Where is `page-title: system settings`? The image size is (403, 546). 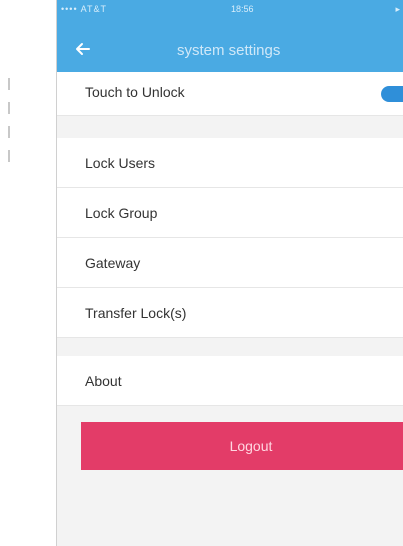
page-title: system settings is located at coordinates (229, 50).